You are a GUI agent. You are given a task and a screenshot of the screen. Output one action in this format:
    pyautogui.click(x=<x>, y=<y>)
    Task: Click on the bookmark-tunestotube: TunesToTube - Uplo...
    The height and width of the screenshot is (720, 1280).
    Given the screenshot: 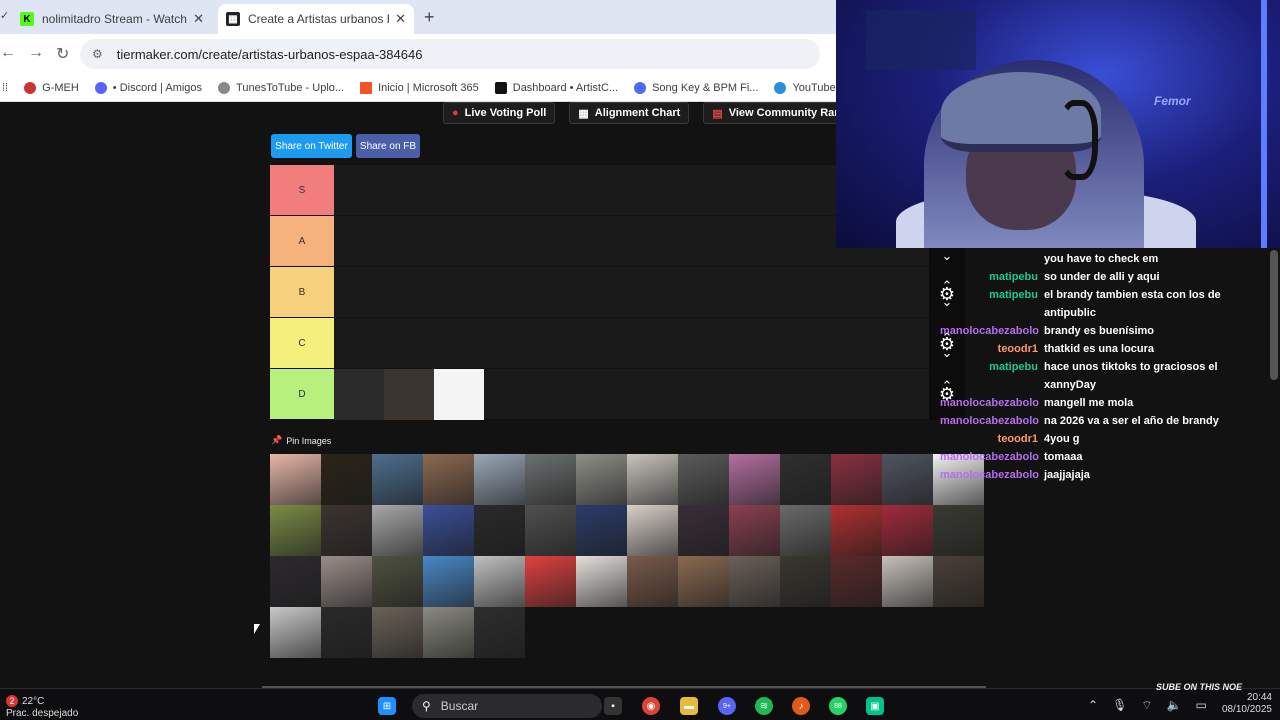 What is the action you would take?
    pyautogui.click(x=281, y=87)
    